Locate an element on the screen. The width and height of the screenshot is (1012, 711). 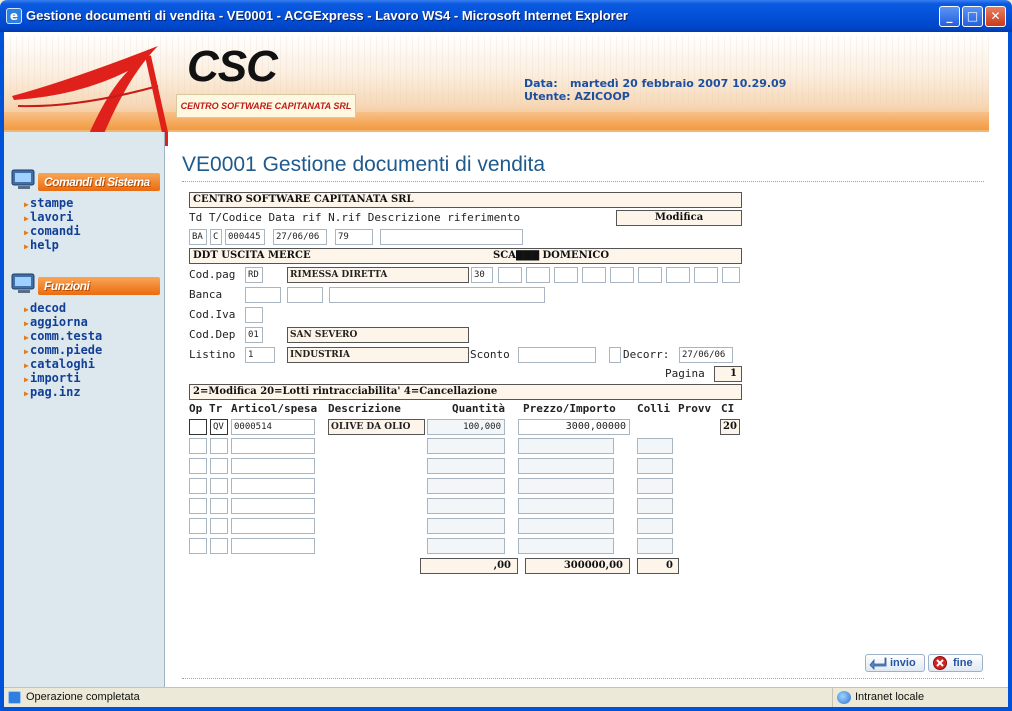
sidebar-item-comm-testa: ▶comm.testa is located at coordinates (63, 336).